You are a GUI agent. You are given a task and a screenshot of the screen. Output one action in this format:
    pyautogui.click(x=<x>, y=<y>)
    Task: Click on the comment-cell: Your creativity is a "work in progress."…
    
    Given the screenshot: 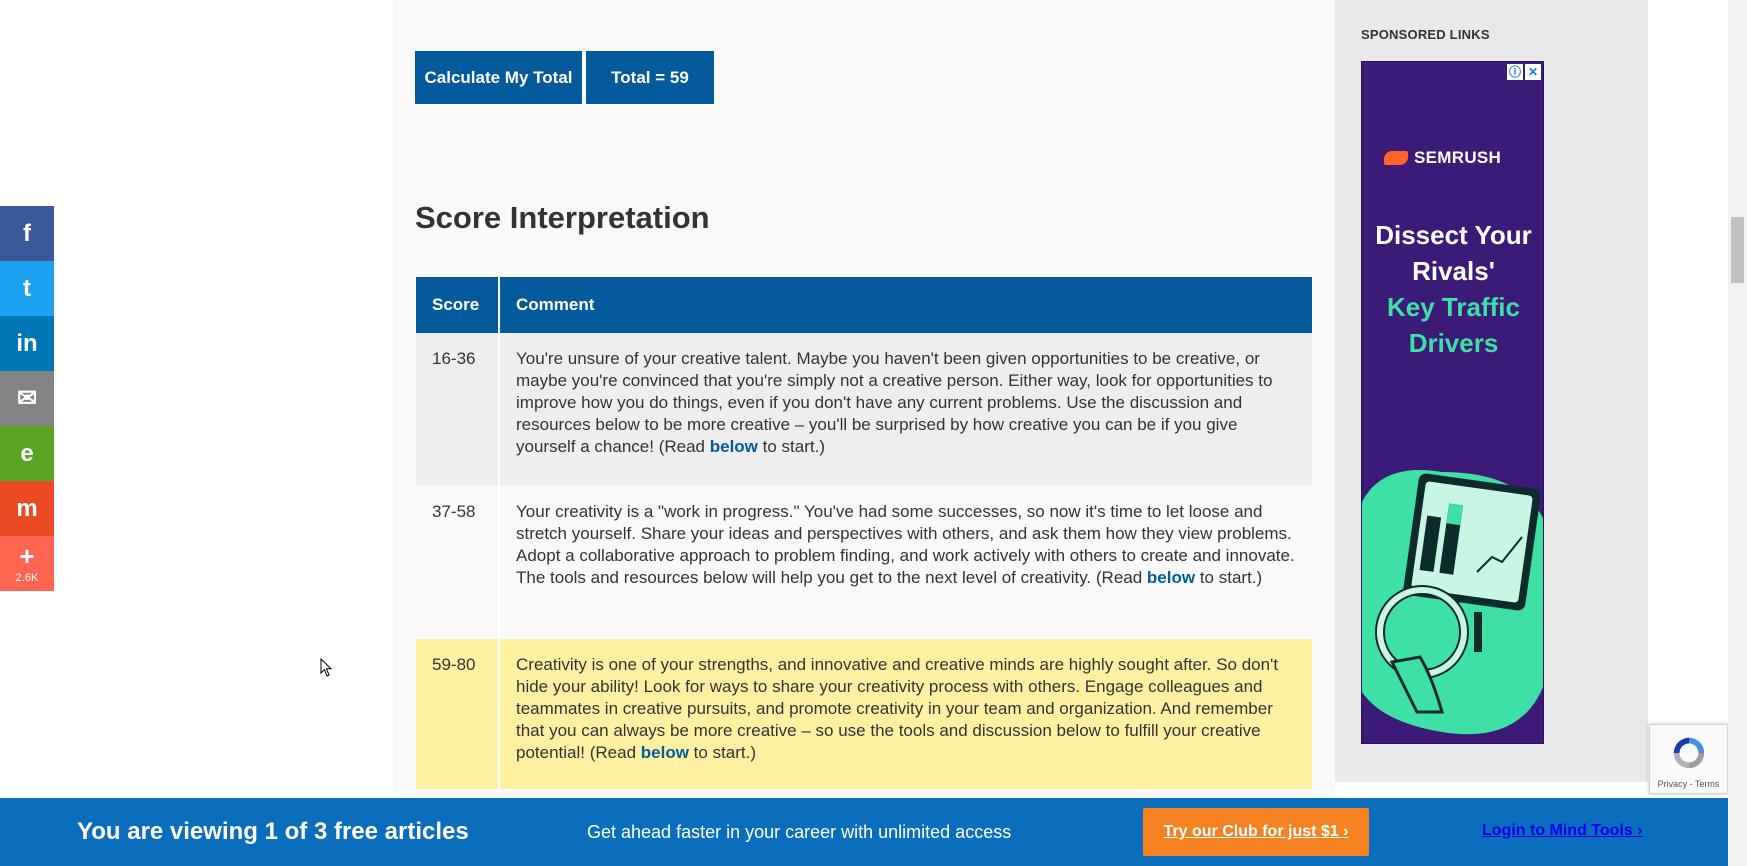 What is the action you would take?
    pyautogui.click(x=905, y=562)
    